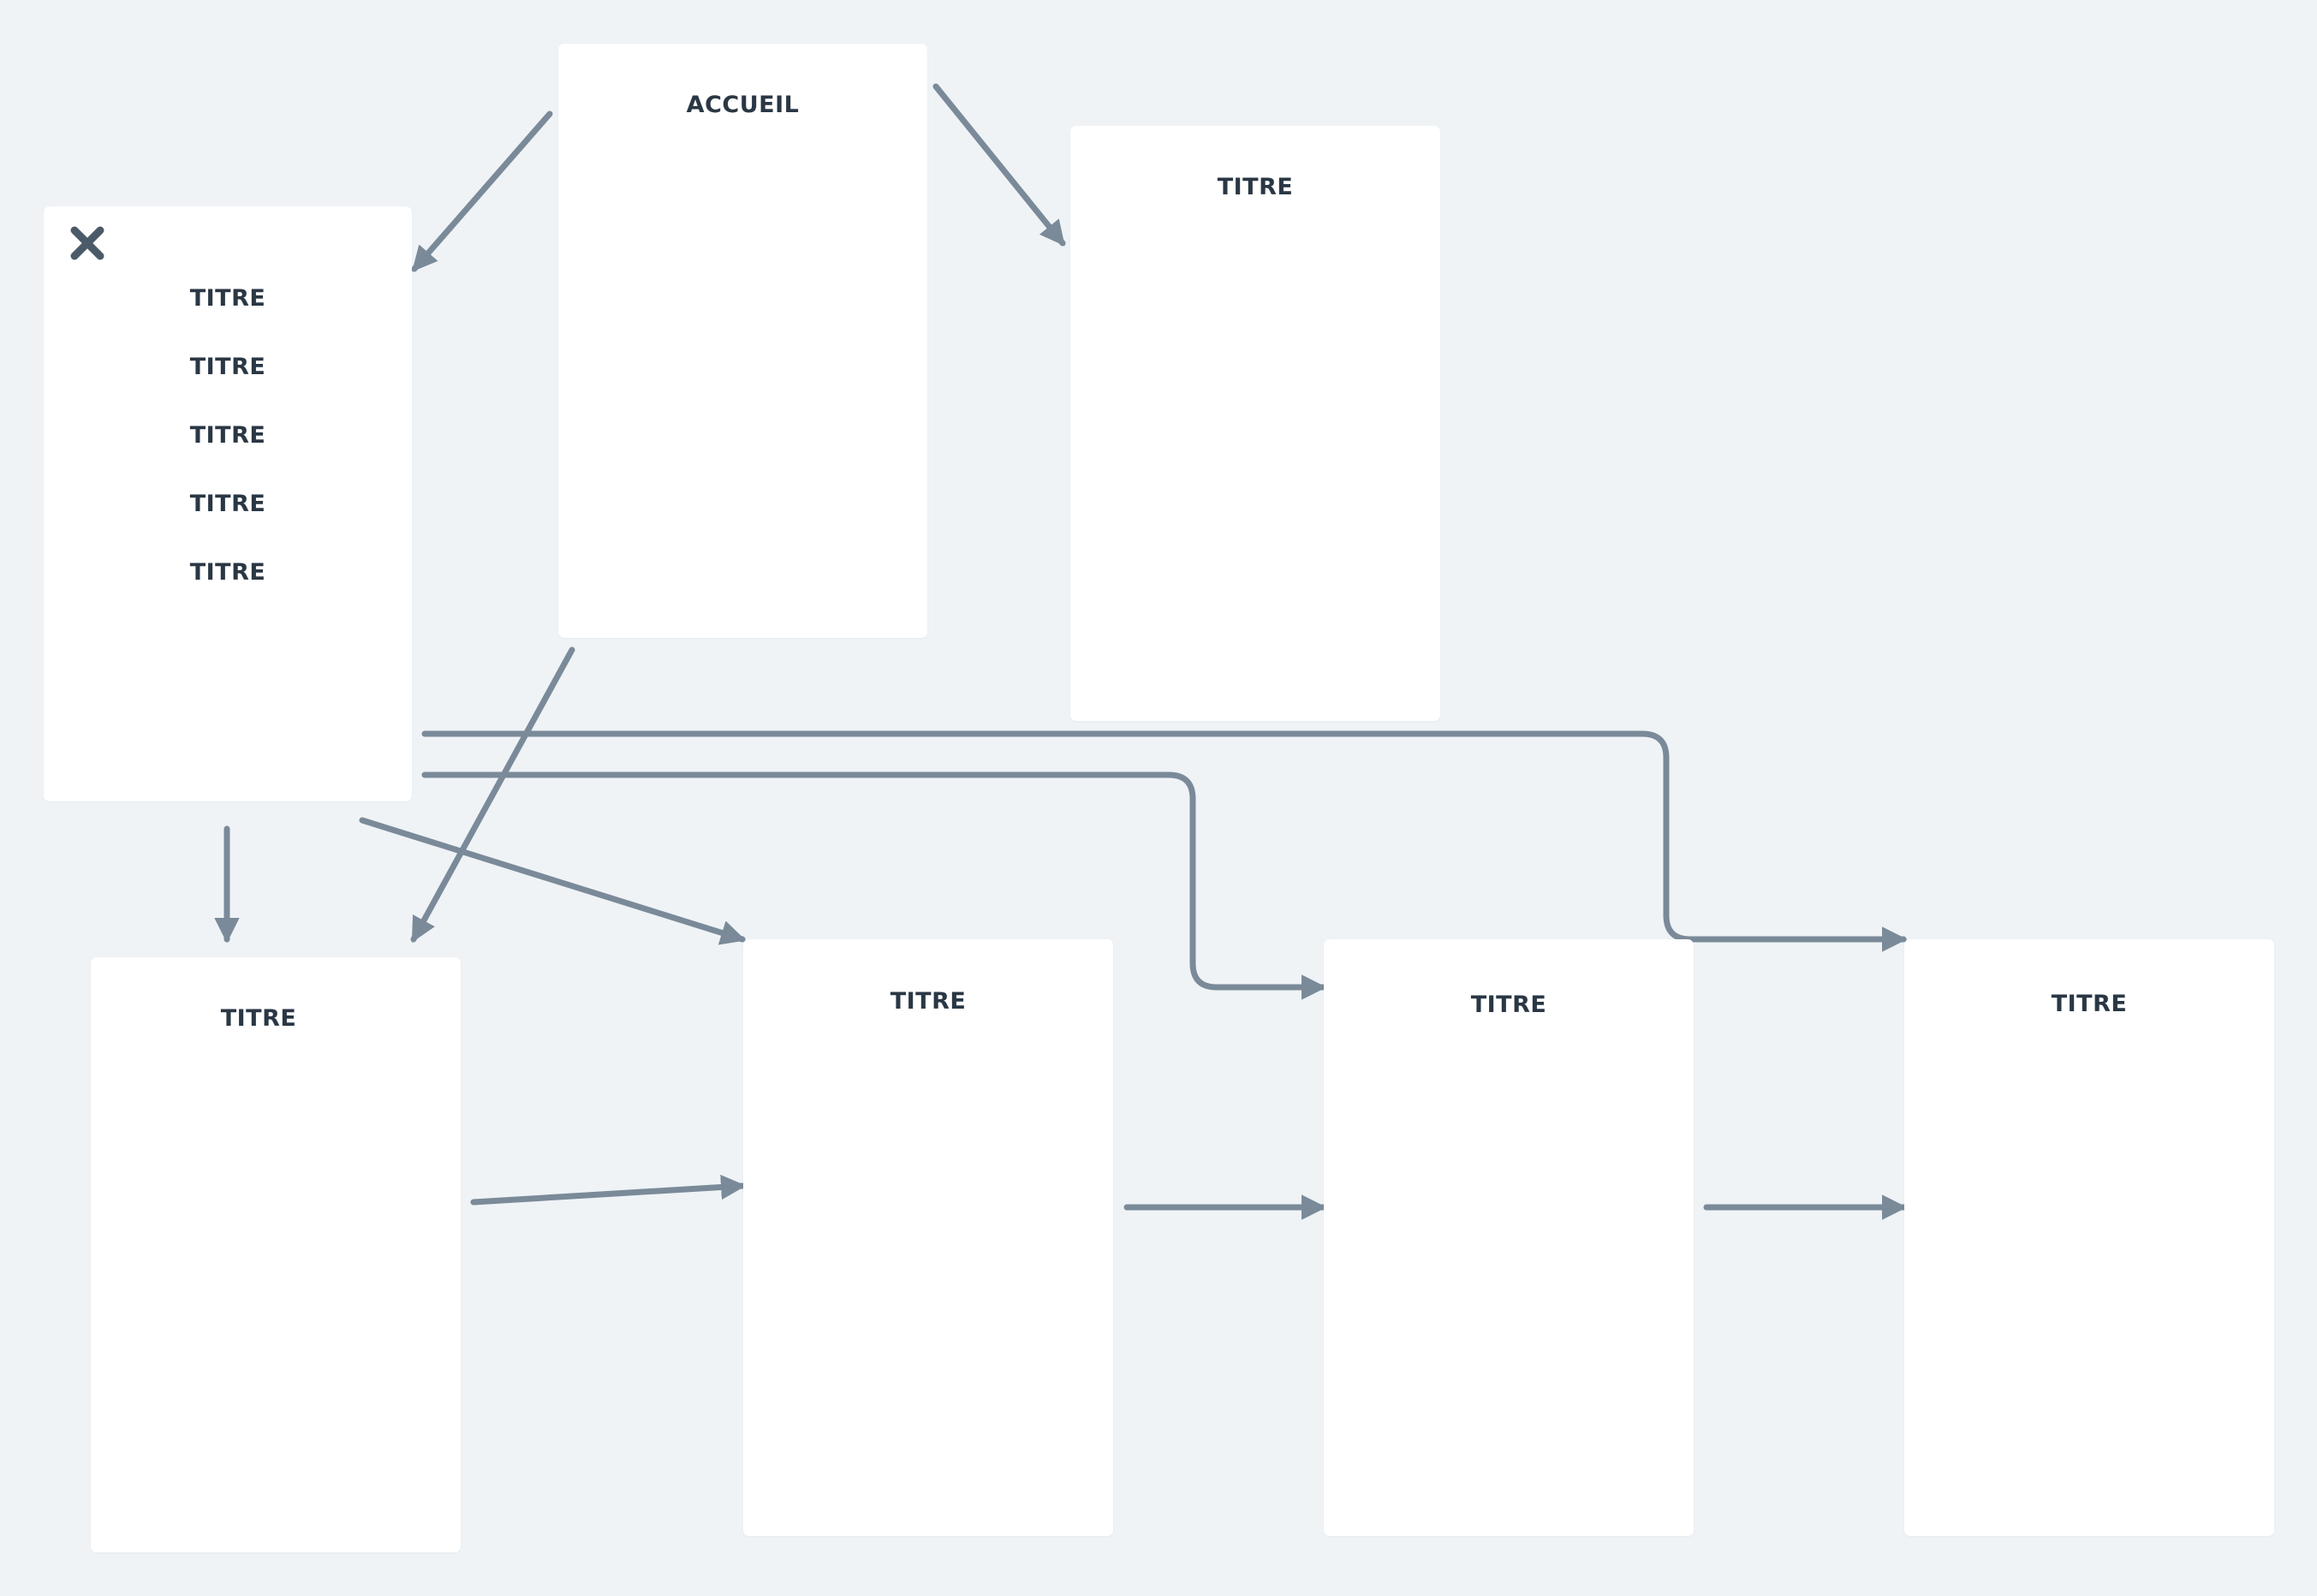 The image size is (2317, 1596). Describe the element at coordinates (928, 1001) in the screenshot. I see `screen-bottom-2-title: TITRE` at that location.